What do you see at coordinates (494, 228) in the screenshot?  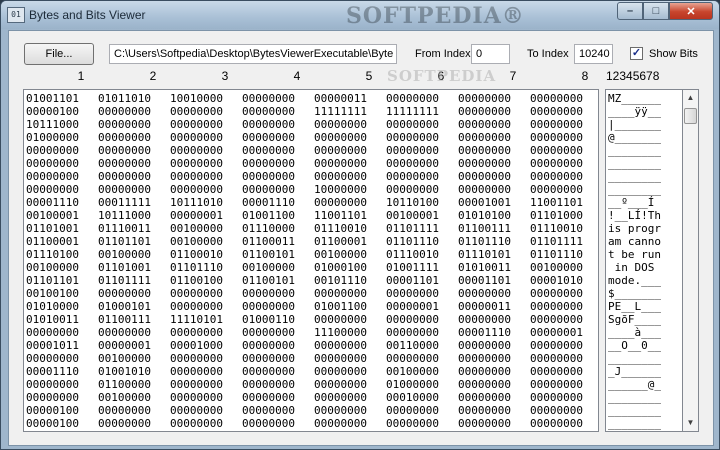 I see `bits-cell: 01100111` at bounding box center [494, 228].